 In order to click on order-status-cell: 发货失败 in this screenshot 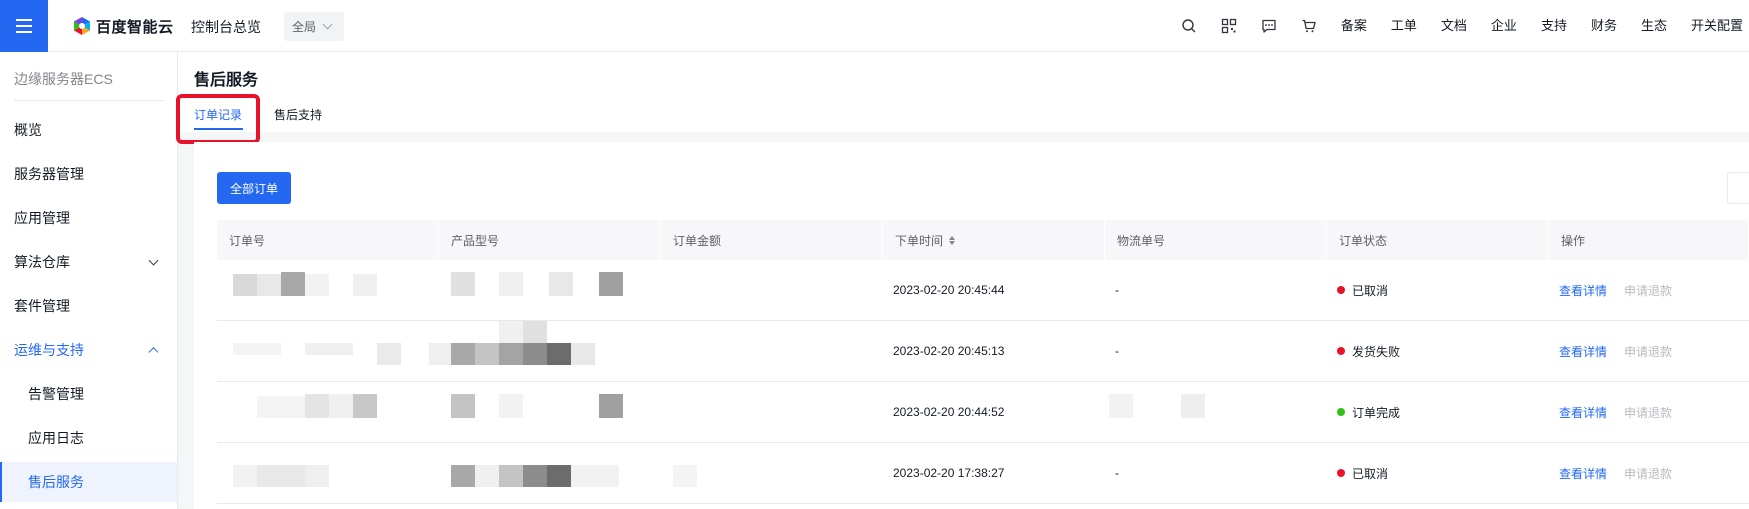, I will do `click(1438, 351)`.